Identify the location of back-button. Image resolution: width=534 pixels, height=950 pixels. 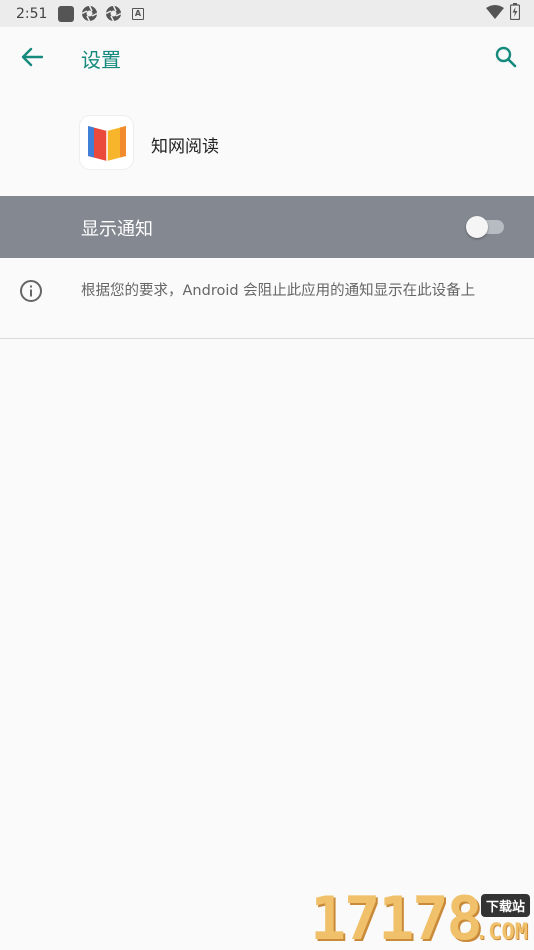
(32, 59).